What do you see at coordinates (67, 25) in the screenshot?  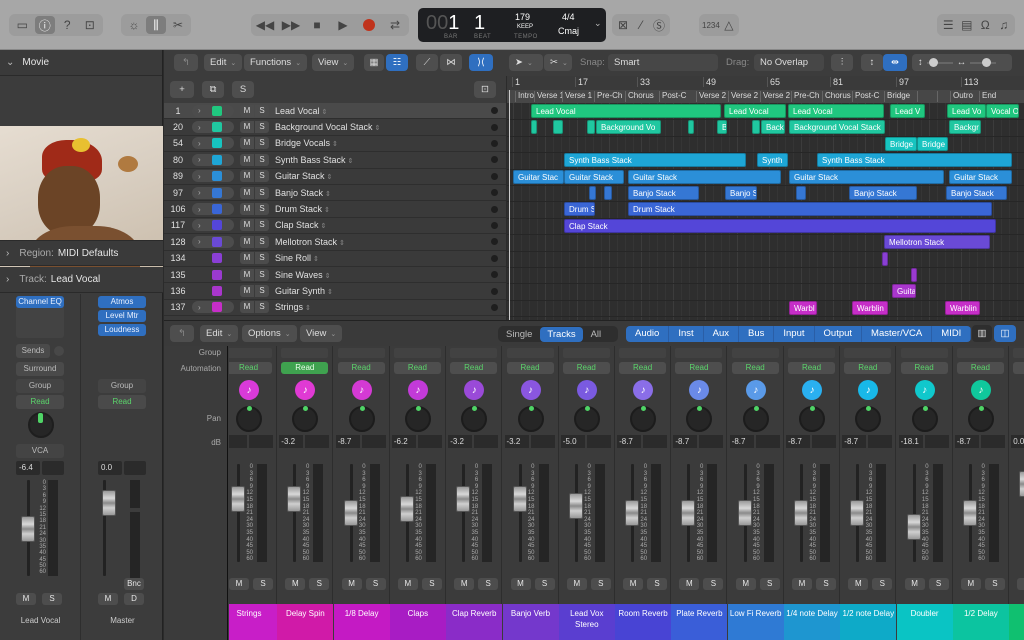 I see `help-icon: ?` at bounding box center [67, 25].